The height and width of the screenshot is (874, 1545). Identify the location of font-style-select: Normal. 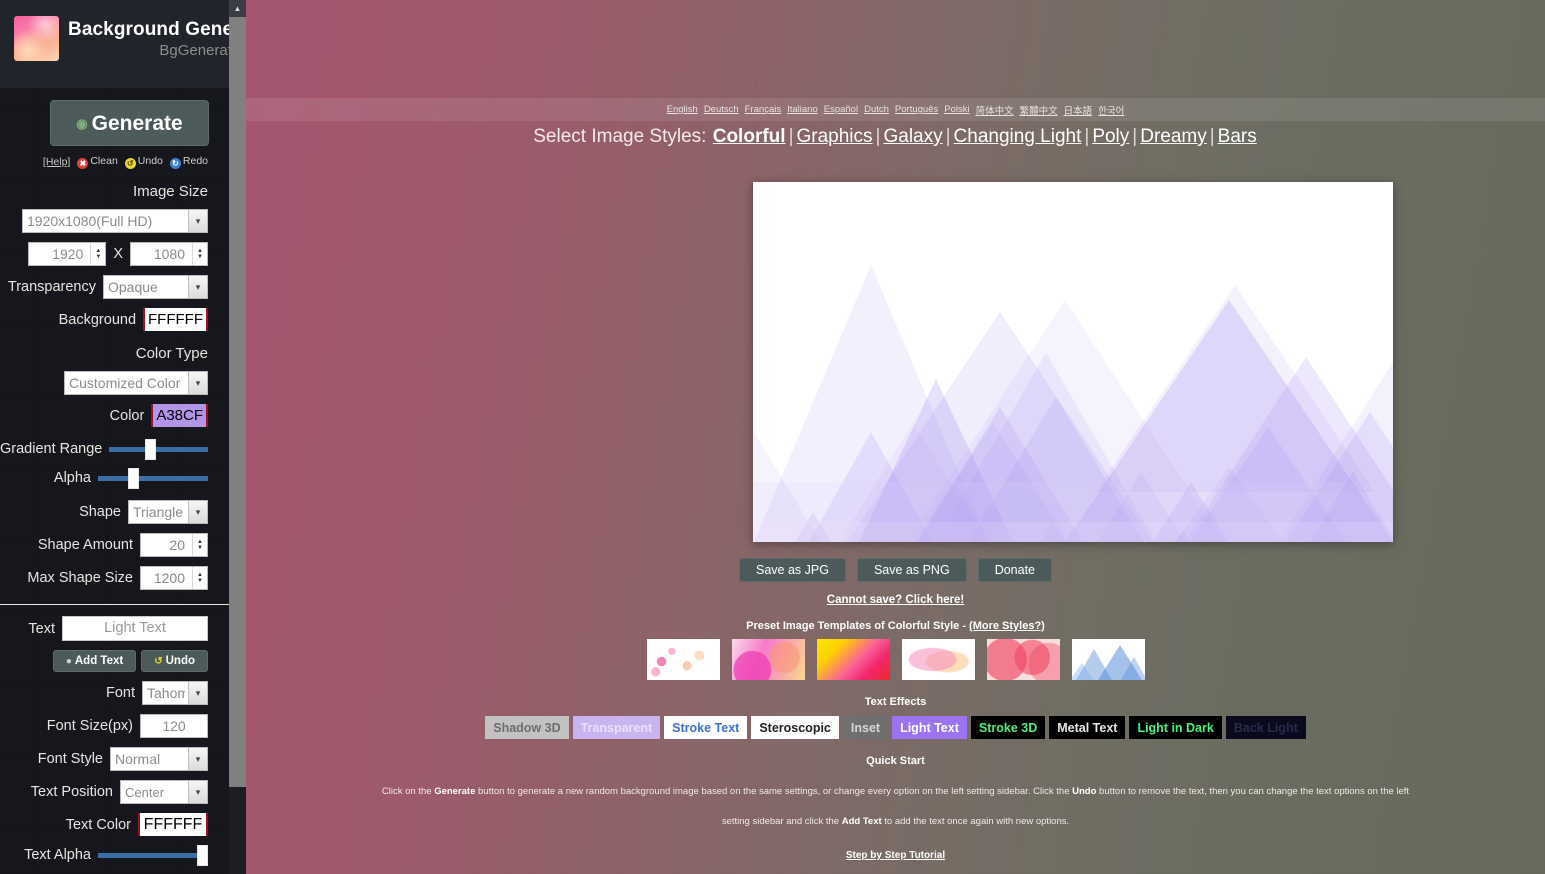
(159, 759).